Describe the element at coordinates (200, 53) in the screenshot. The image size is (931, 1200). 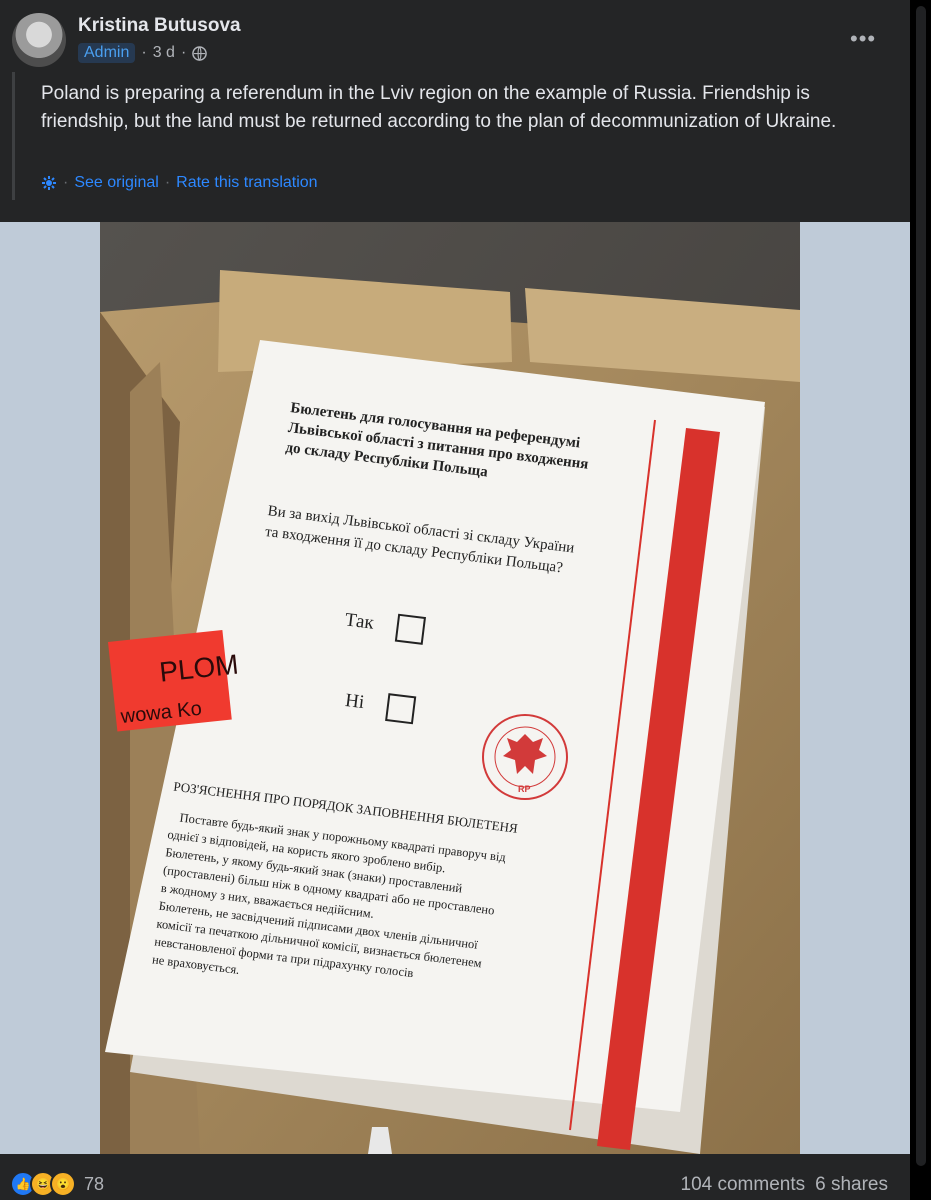
I see `globe-icon` at that location.